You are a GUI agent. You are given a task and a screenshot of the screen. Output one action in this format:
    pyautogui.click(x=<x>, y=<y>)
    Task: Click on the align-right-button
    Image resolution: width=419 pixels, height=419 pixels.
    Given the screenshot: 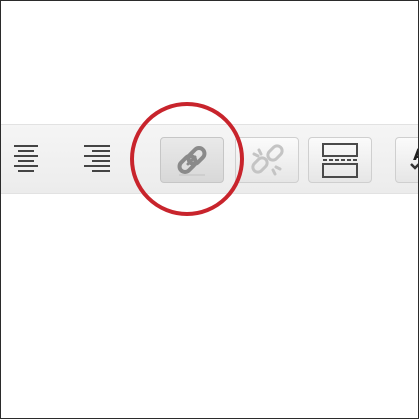 What is the action you would take?
    pyautogui.click(x=99, y=160)
    